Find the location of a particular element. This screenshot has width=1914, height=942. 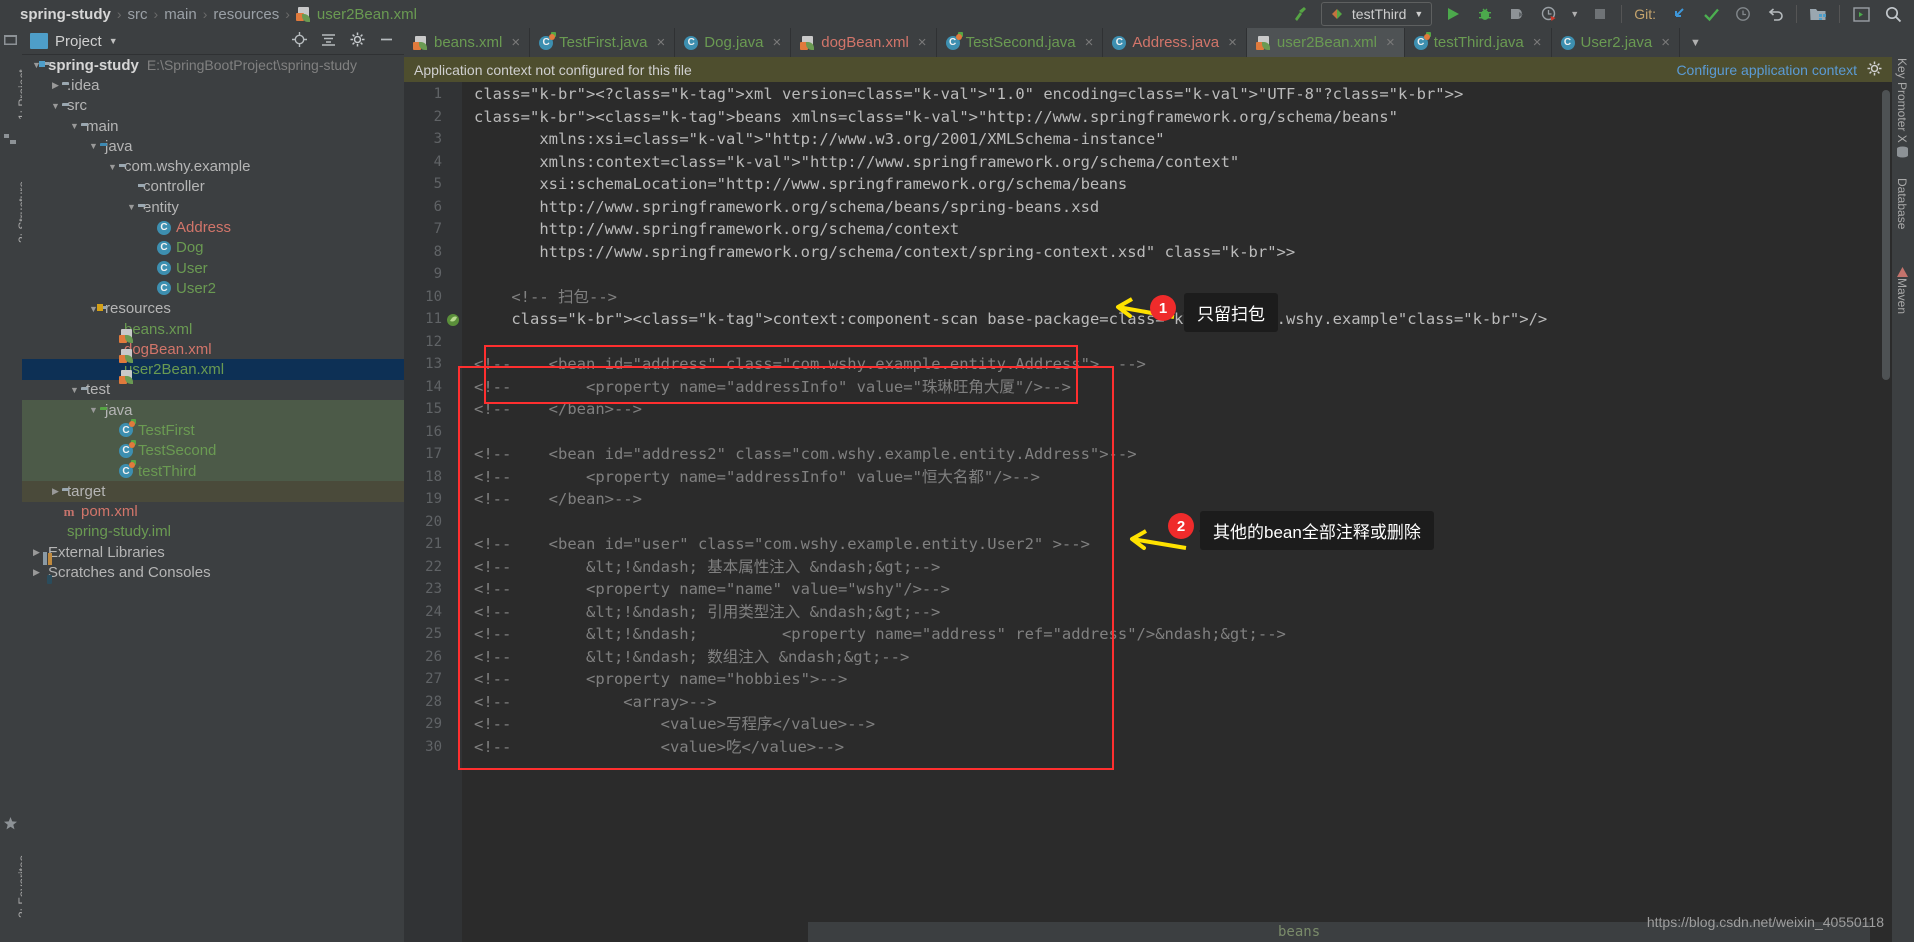

hammer-icon is located at coordinates (1300, 14).